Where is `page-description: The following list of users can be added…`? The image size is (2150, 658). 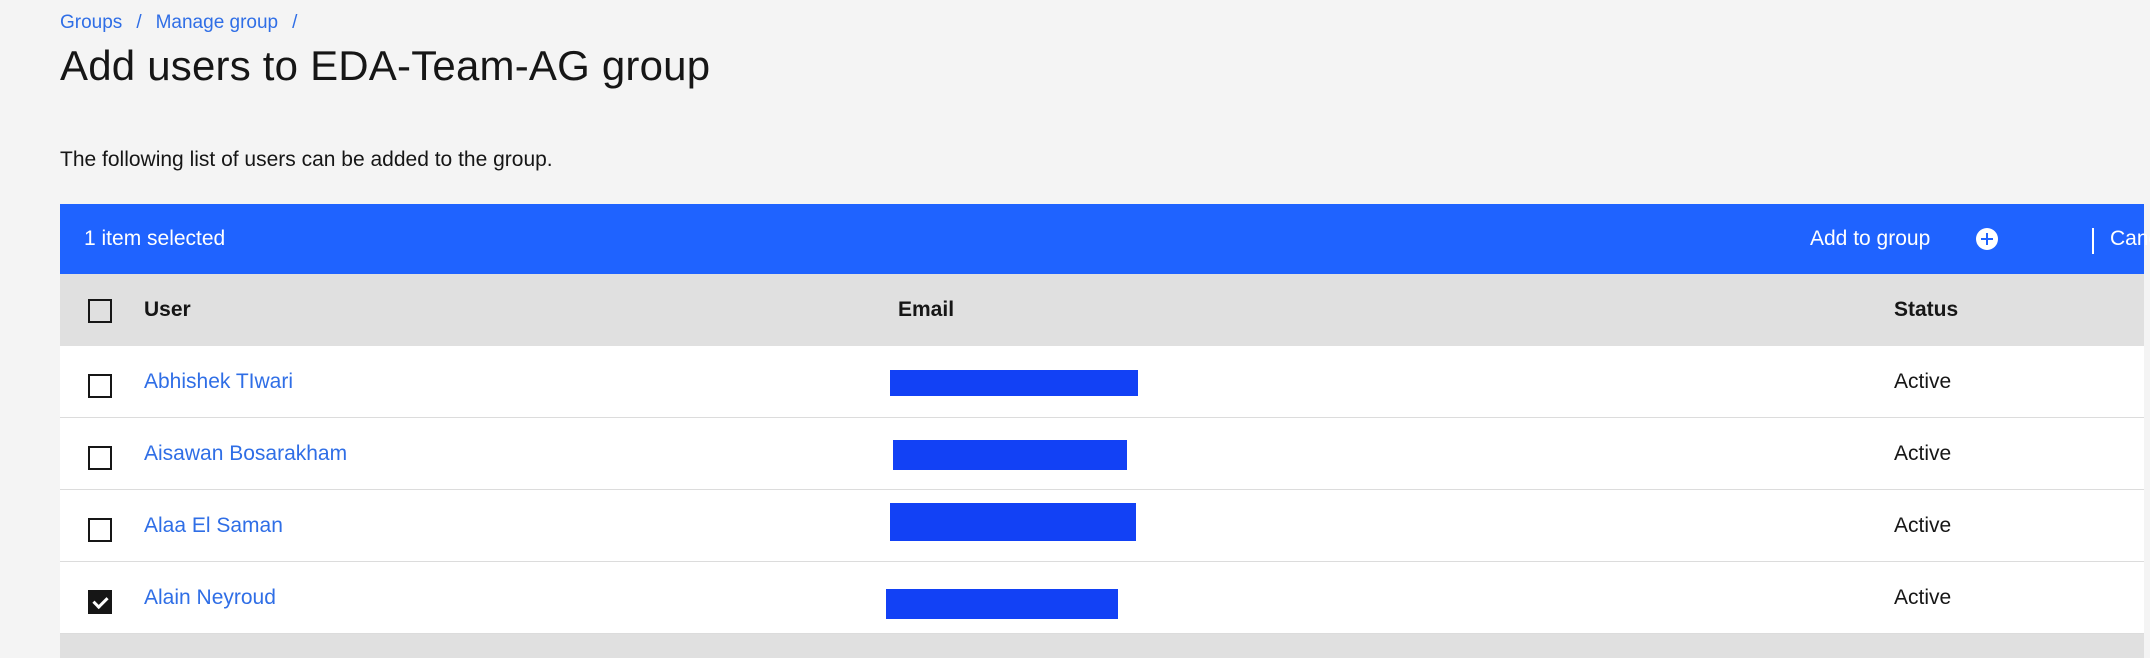
page-description: The following list of users can be added… is located at coordinates (306, 159).